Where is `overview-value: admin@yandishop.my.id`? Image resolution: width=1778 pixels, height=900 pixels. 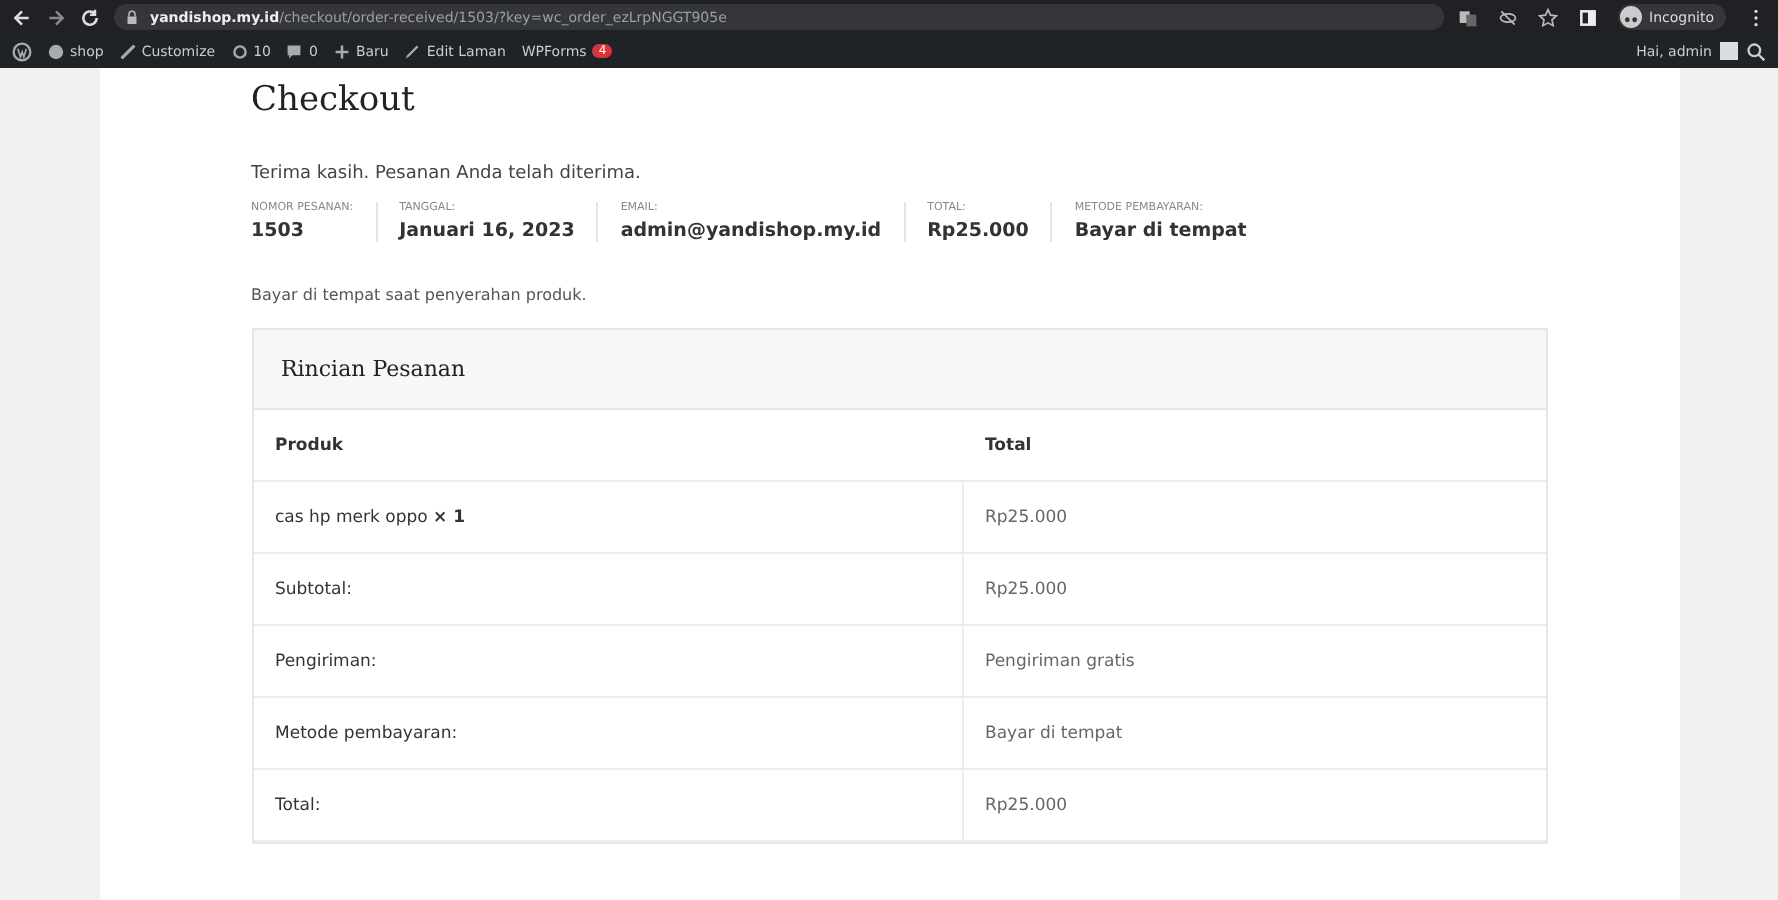
overview-value: admin@yandishop.my.id is located at coordinates (751, 231).